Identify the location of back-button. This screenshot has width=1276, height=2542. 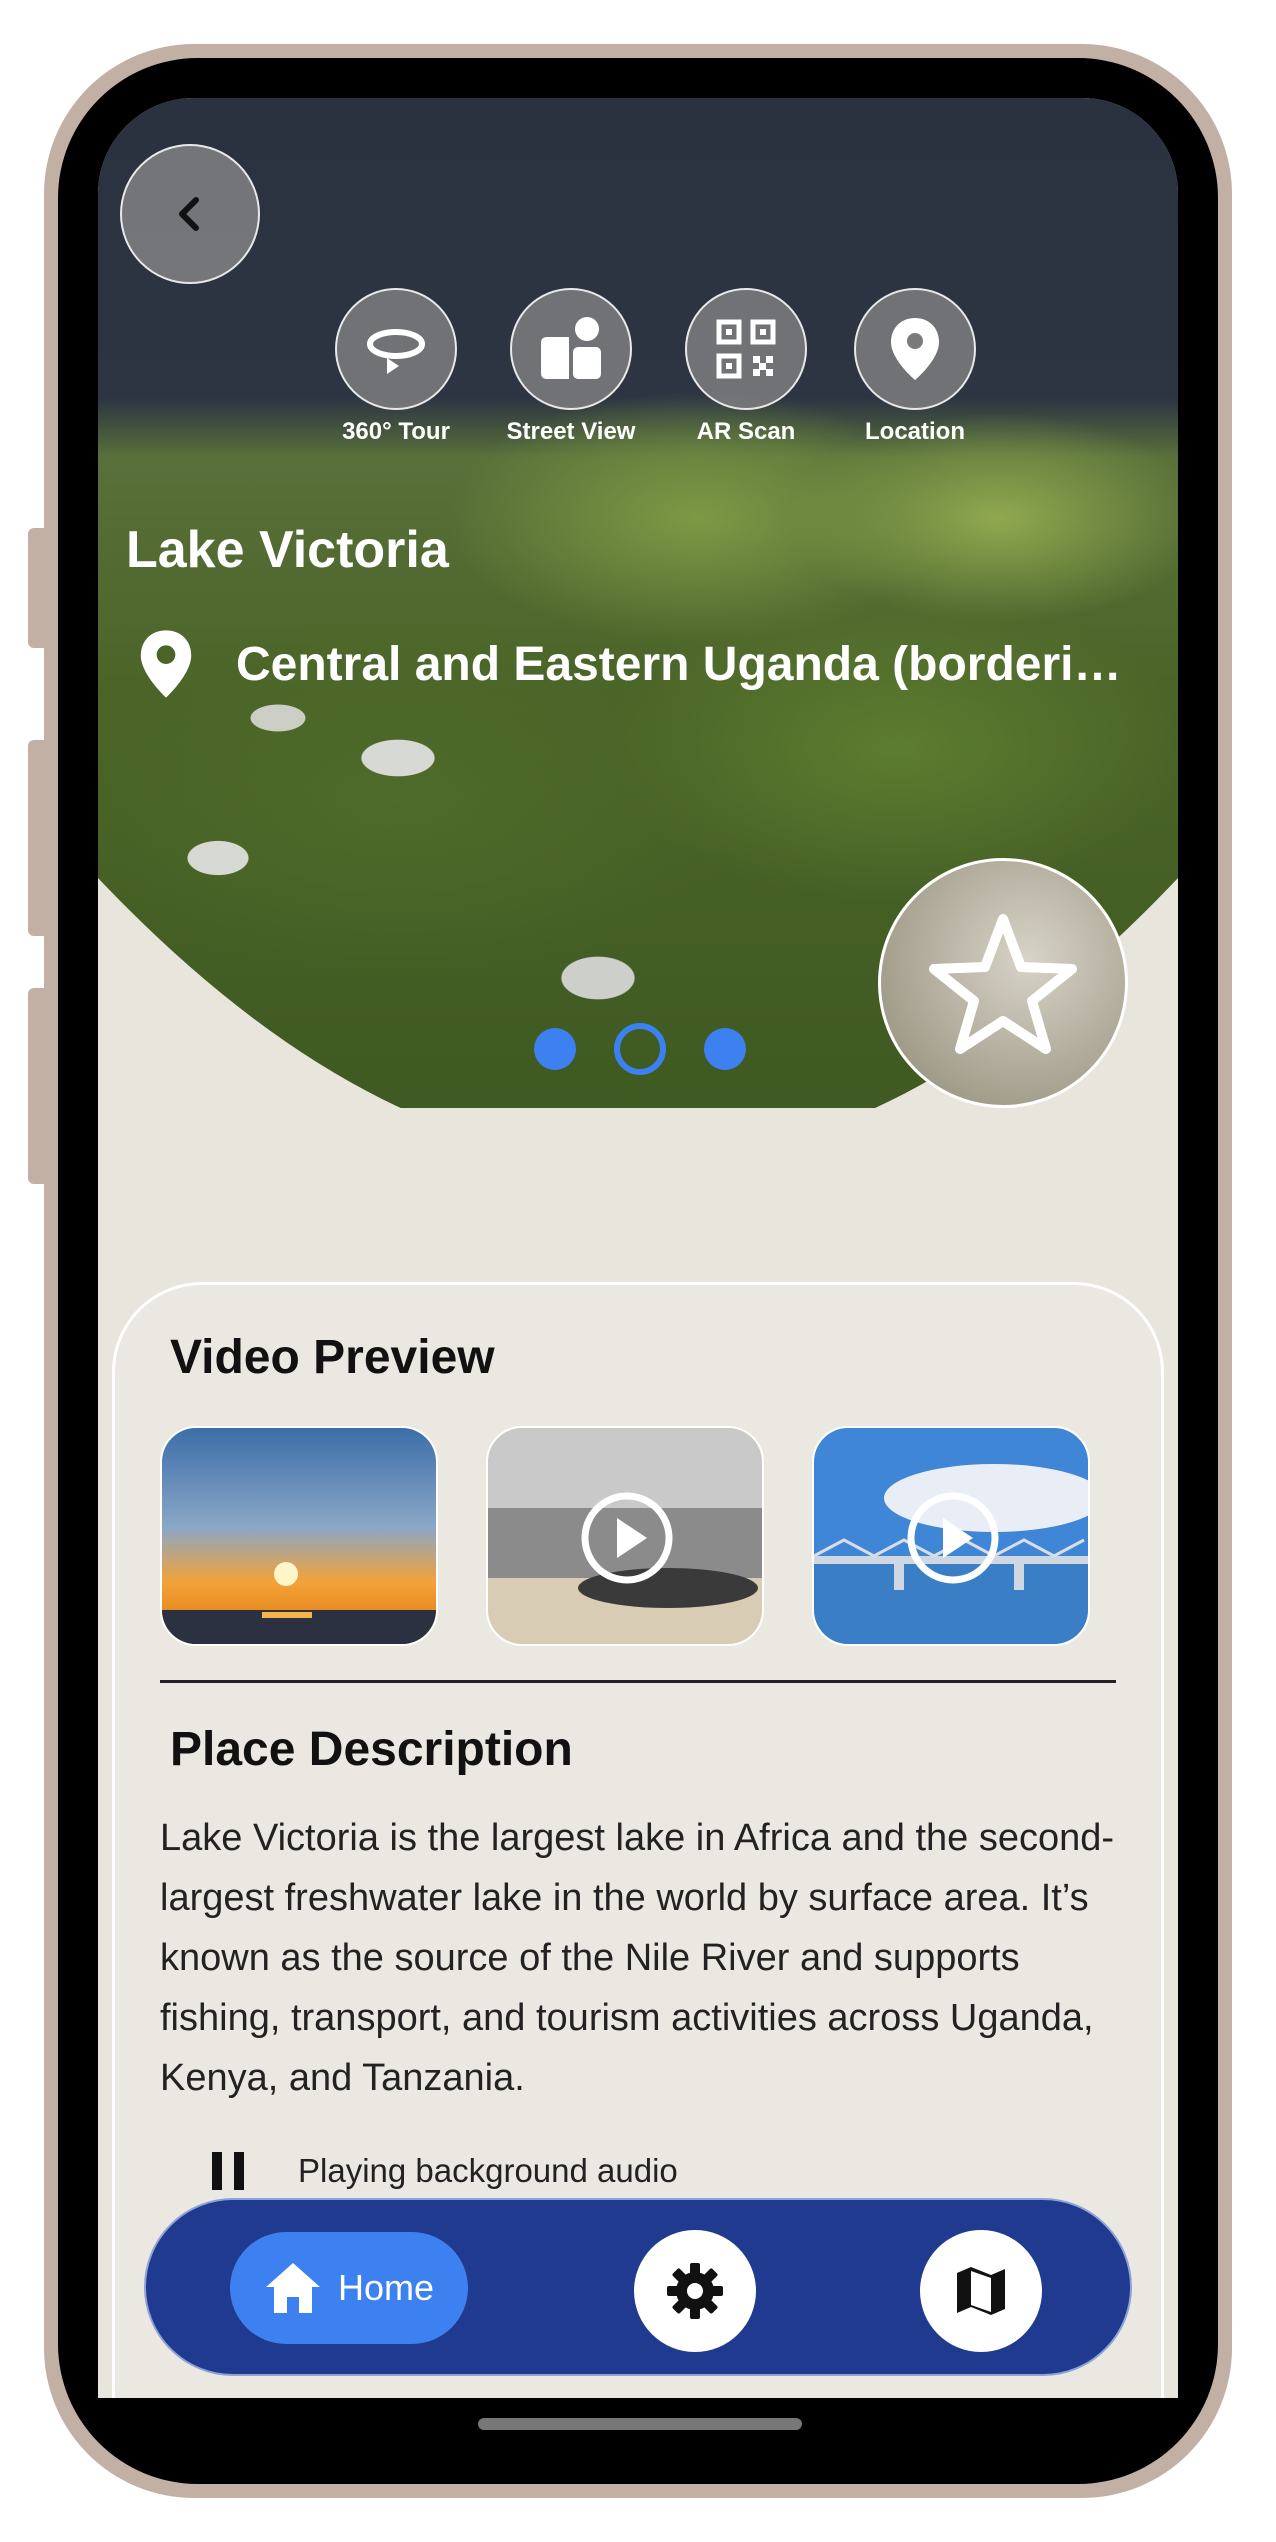
(190, 214).